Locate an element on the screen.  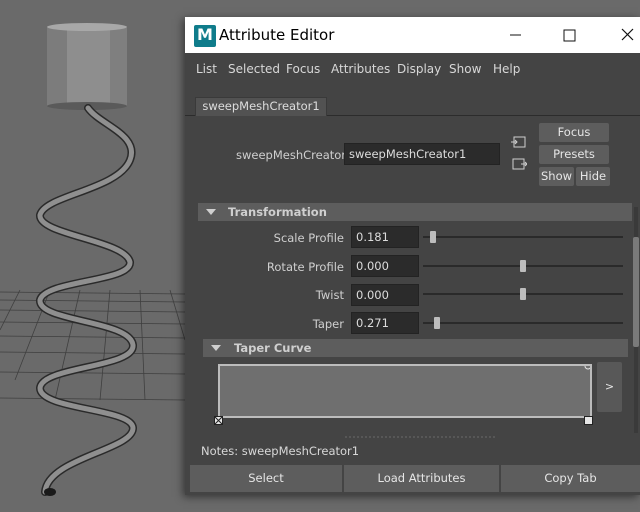
curve-key-end-icon is located at coordinates (589, 421).